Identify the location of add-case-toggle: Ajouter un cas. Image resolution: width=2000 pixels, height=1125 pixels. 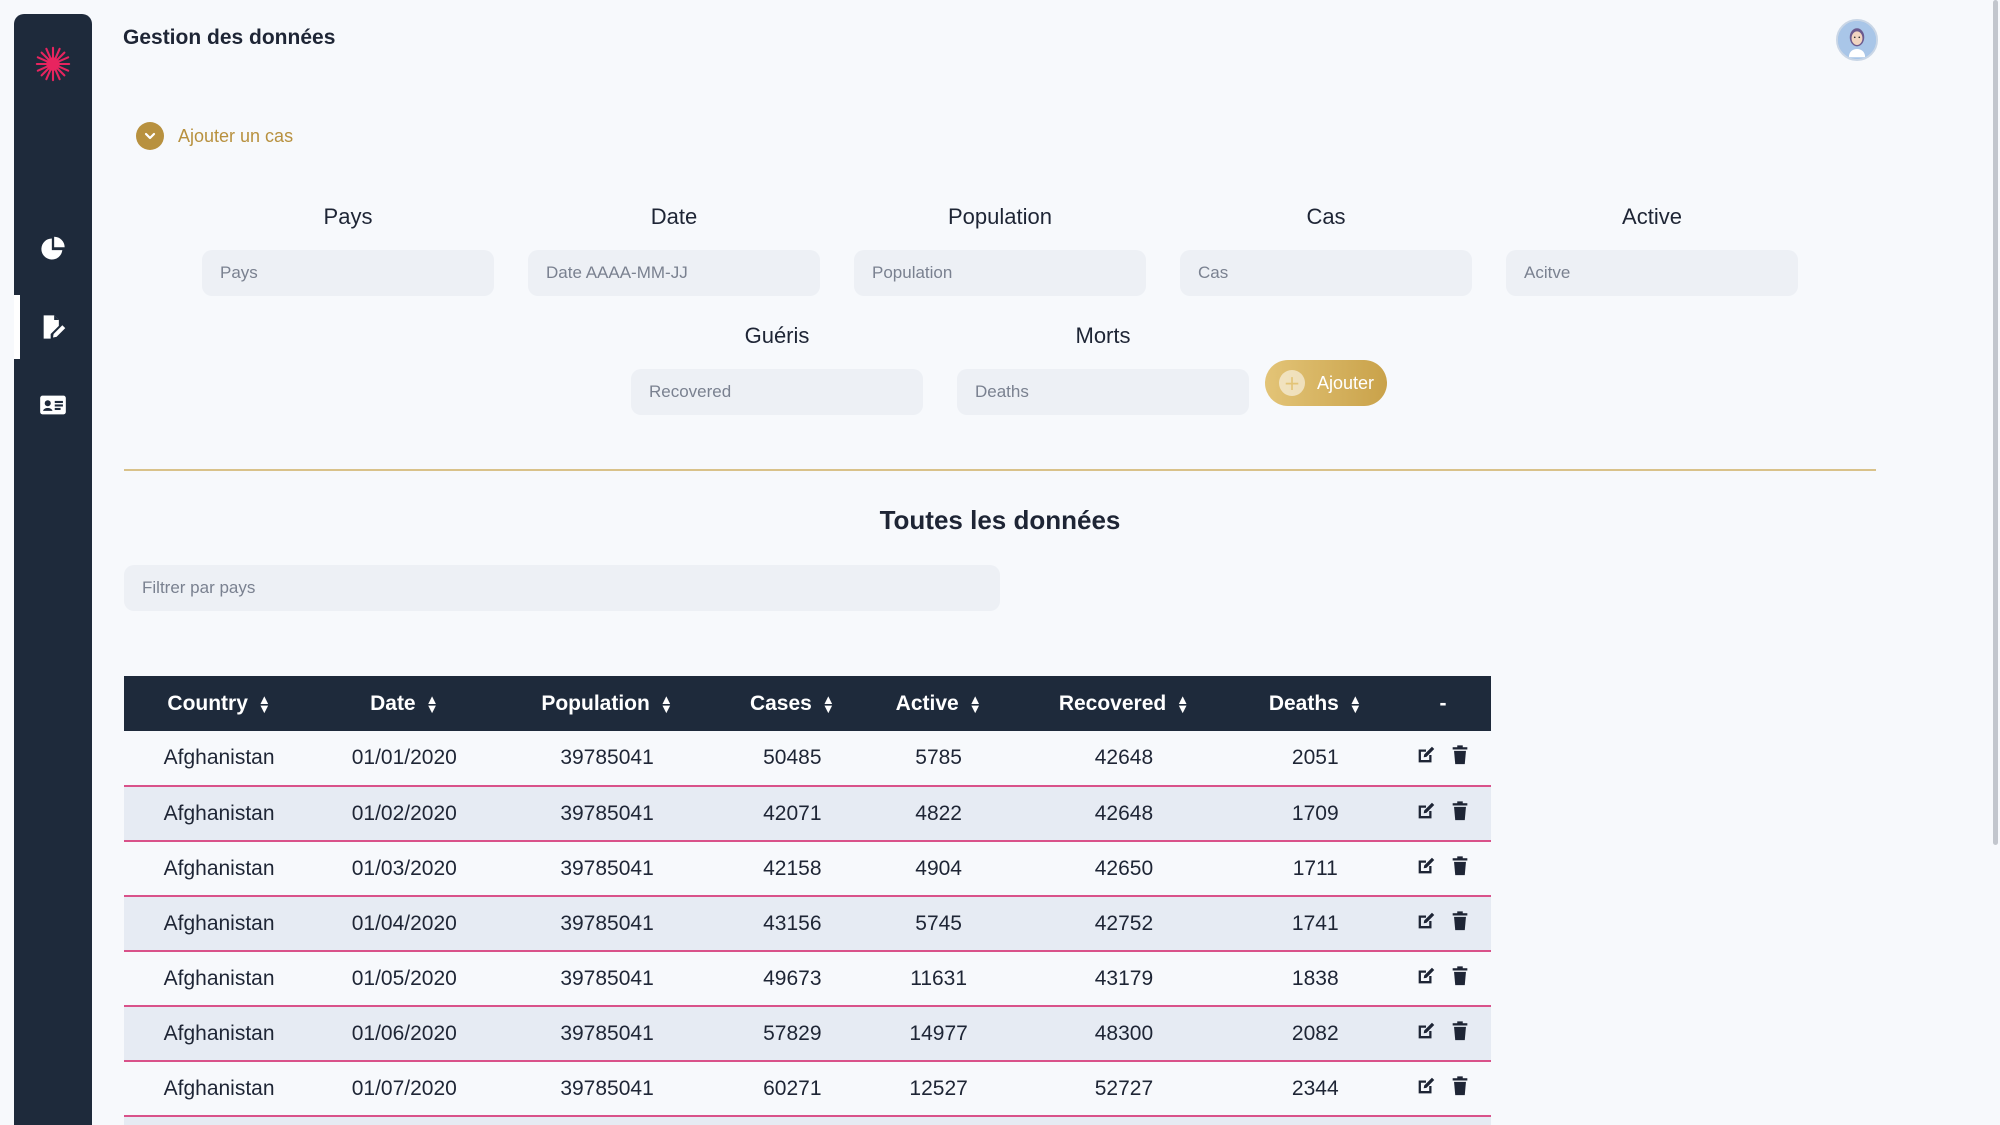
(214, 136).